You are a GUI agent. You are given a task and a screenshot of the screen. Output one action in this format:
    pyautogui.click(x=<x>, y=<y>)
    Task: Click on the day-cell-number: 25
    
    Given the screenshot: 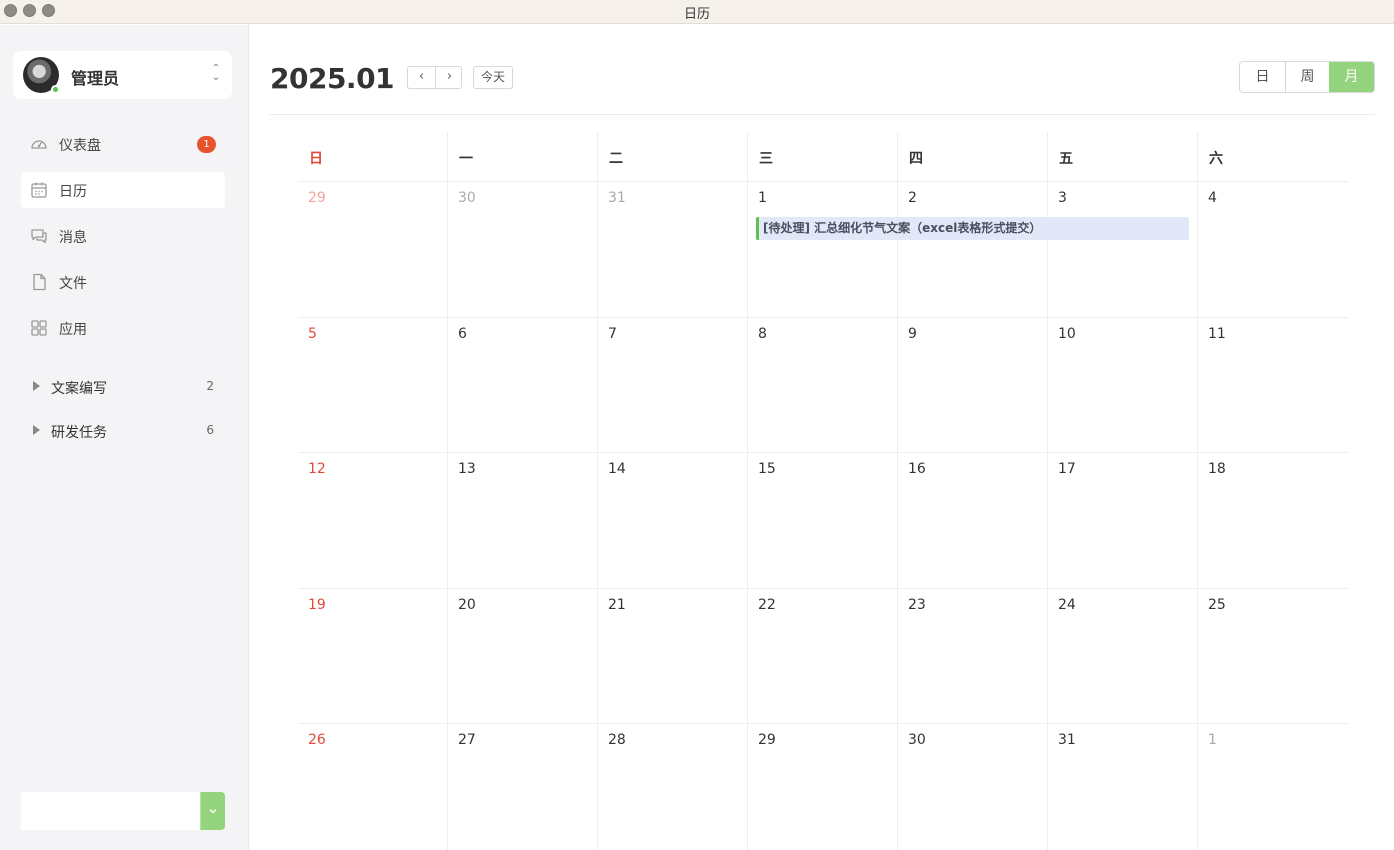 What is the action you would take?
    pyautogui.click(x=1217, y=605)
    